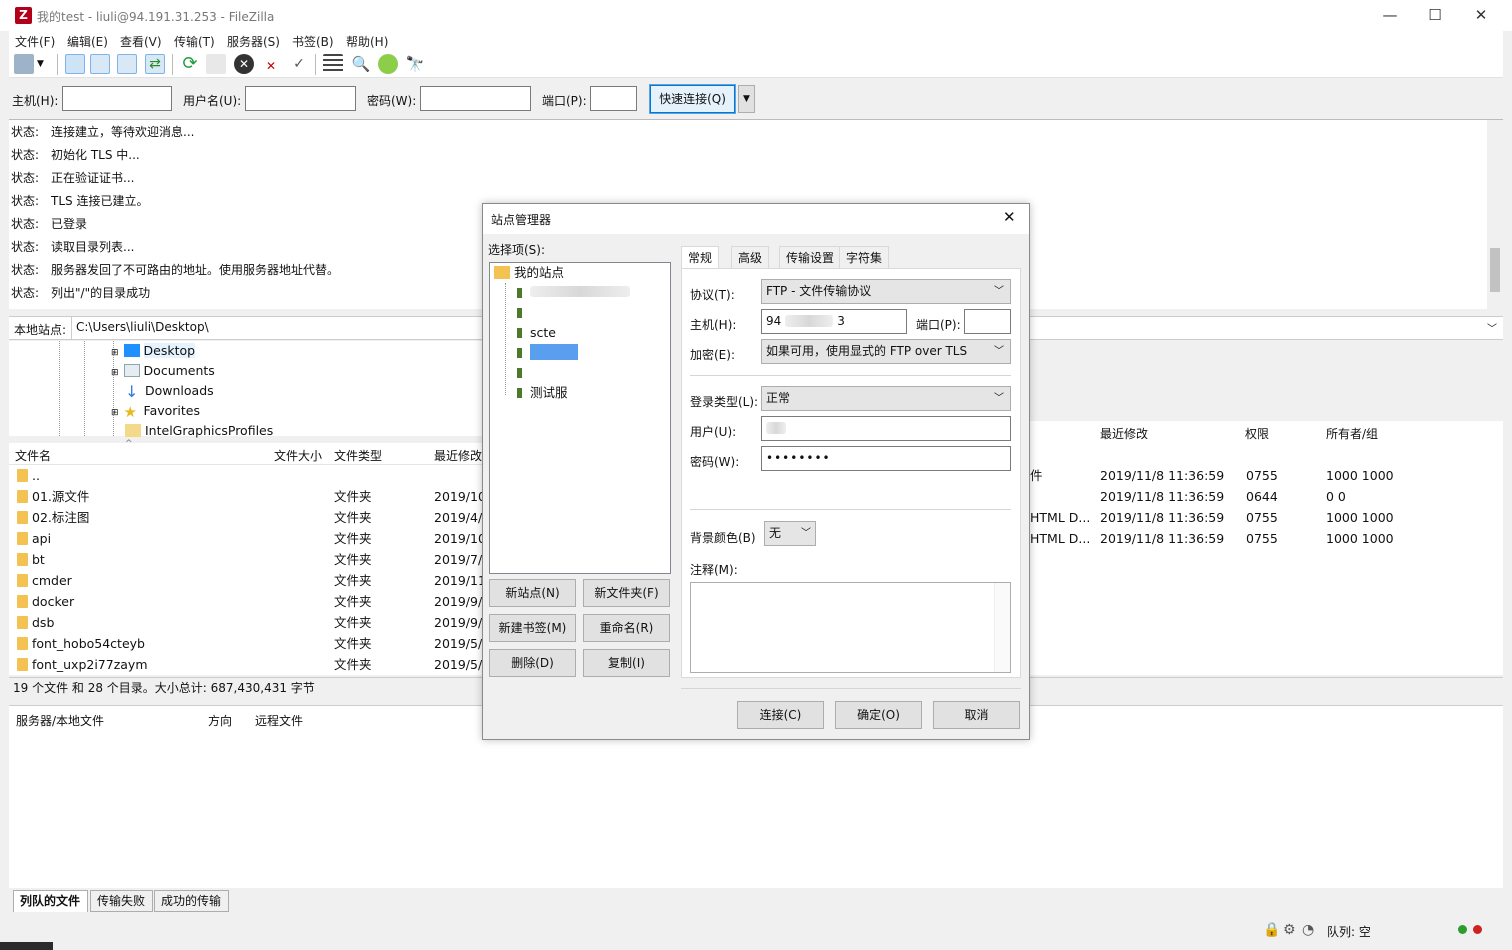 The image size is (1512, 950). I want to click on encryption-select: 如果可用，使用显式的 FTP over TLS ﹀, so click(886, 351).